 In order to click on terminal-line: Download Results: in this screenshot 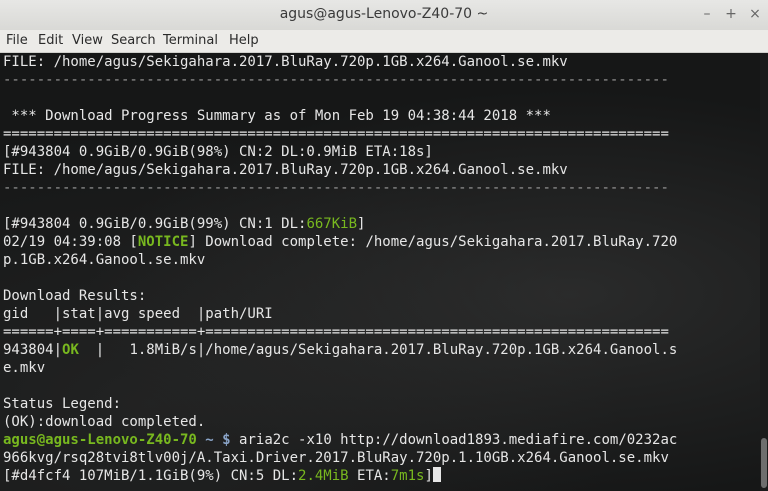, I will do `click(75, 296)`.